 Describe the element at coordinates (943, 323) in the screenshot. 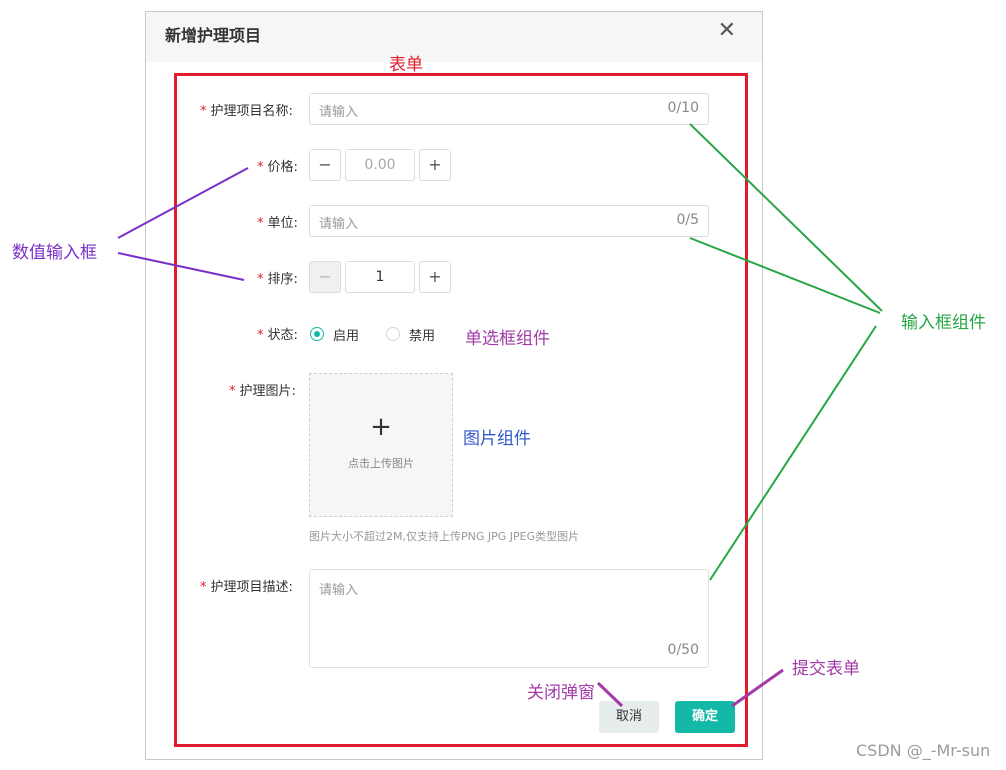

I see `annotation-input-component: 输入框组件` at that location.